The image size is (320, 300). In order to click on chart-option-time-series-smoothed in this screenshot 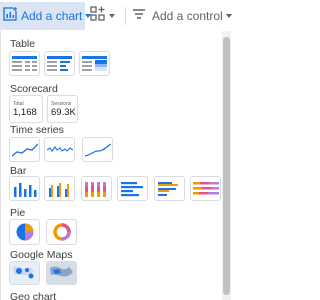, I will do `click(97, 149)`.